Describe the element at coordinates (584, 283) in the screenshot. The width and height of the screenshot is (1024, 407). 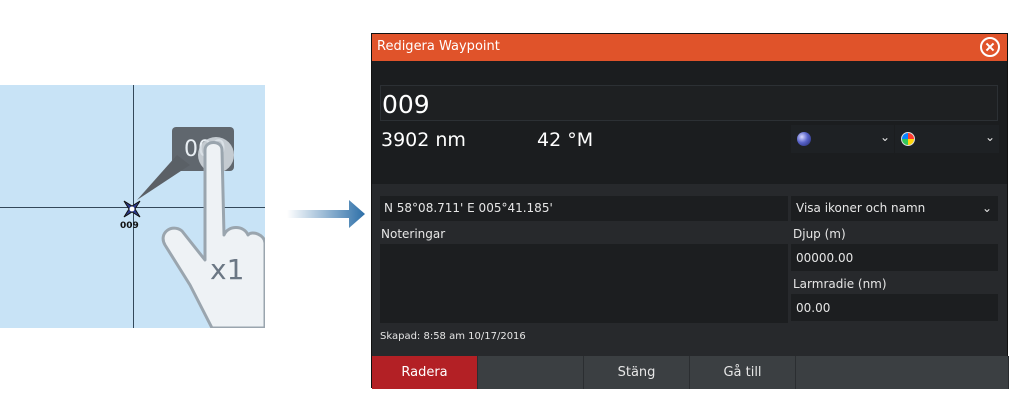
I see `notes-field` at that location.